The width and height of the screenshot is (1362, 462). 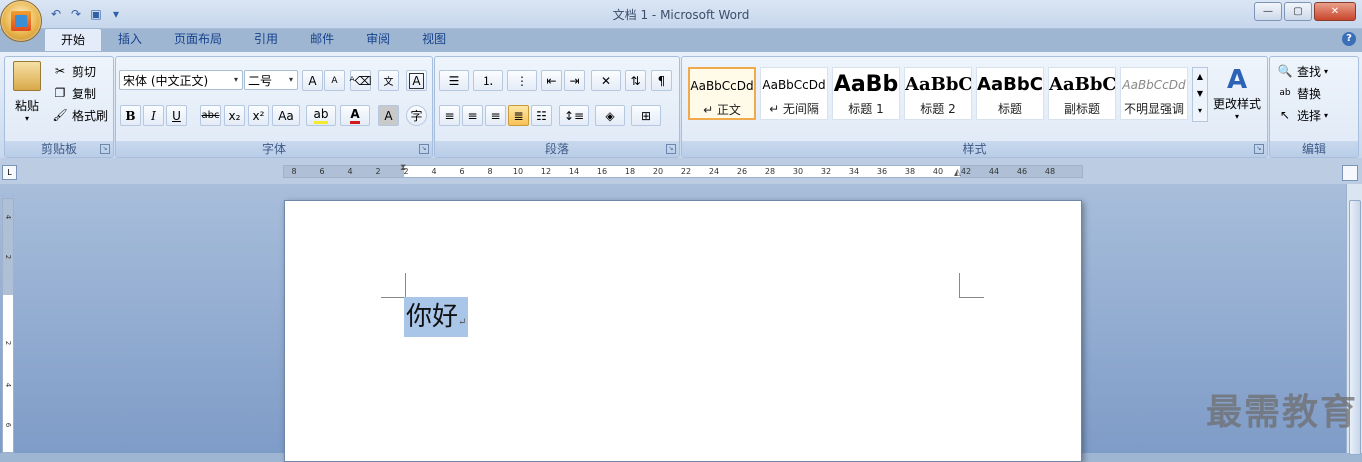 I want to click on right-indent-icon: ◭, so click(x=957, y=173).